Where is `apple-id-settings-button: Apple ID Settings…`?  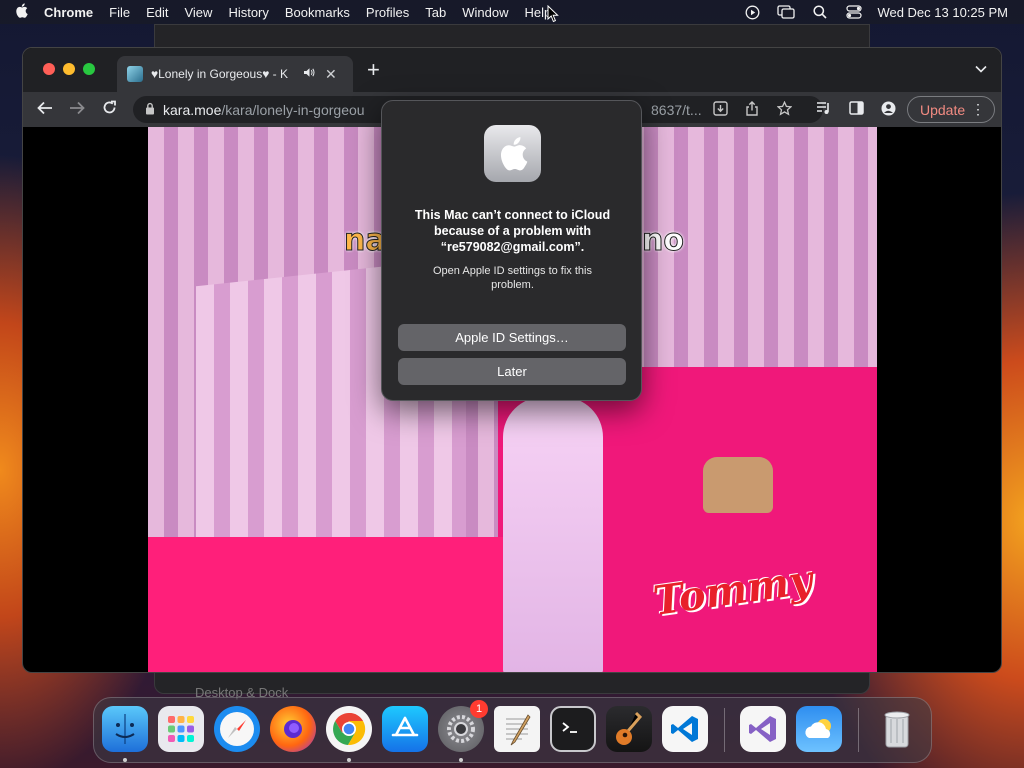
apple-id-settings-button: Apple ID Settings… is located at coordinates (512, 337).